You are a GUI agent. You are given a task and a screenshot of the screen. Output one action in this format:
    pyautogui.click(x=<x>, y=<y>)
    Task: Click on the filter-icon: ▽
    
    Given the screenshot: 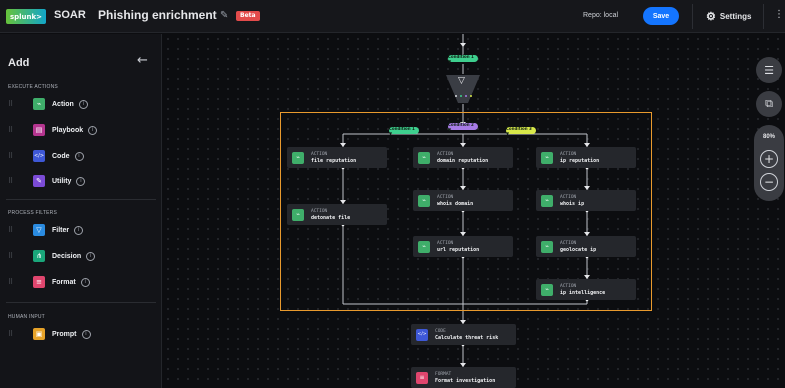 What is the action you would take?
    pyautogui.click(x=39, y=230)
    